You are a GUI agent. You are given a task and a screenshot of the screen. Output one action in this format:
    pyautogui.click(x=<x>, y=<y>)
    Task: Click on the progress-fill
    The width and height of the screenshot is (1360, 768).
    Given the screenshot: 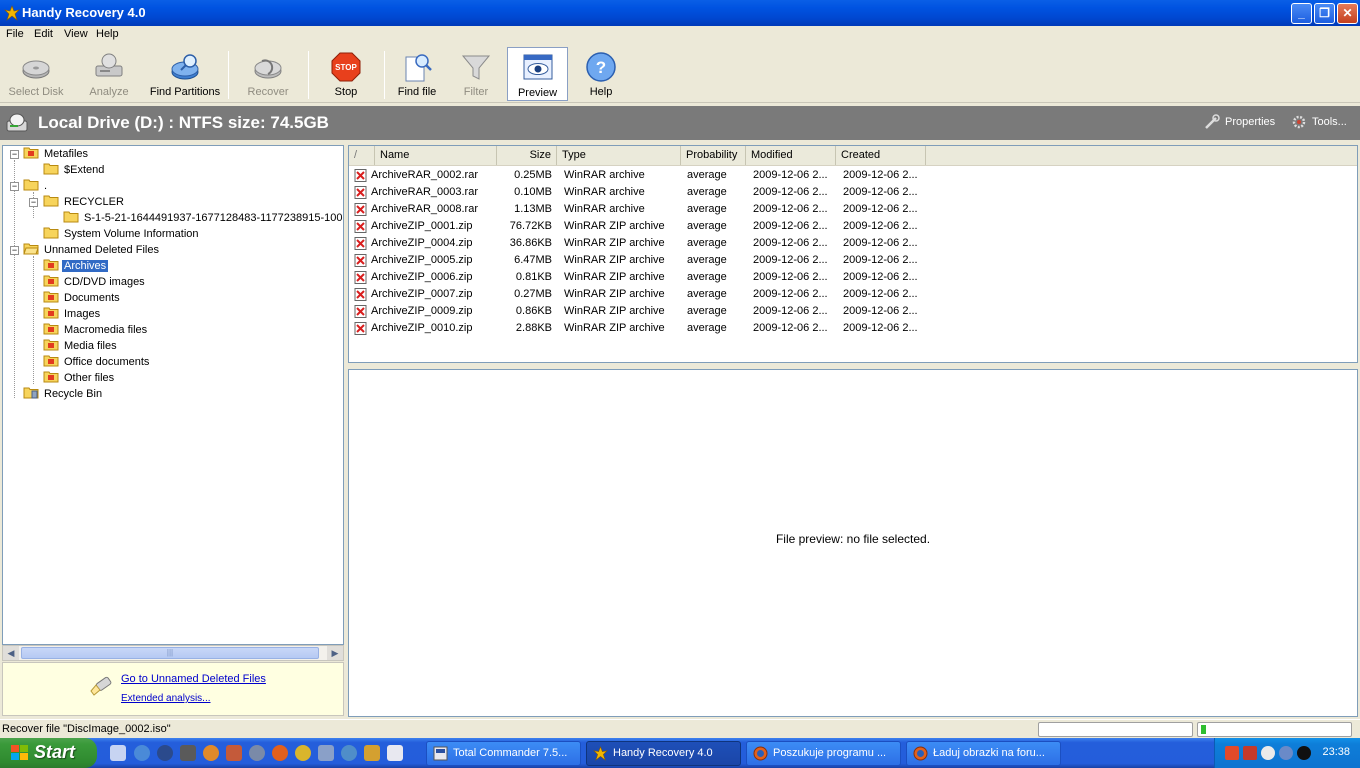 What is the action you would take?
    pyautogui.click(x=1203, y=729)
    